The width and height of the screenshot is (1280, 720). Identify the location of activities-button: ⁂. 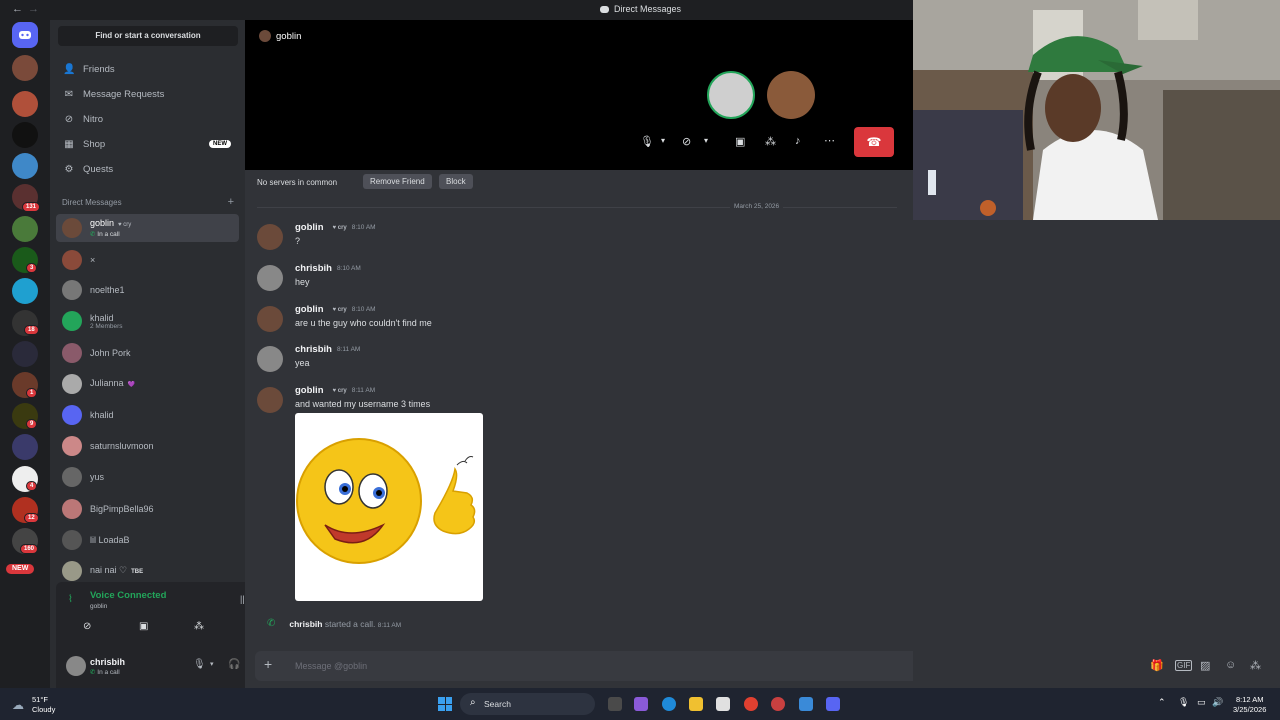
(199, 626).